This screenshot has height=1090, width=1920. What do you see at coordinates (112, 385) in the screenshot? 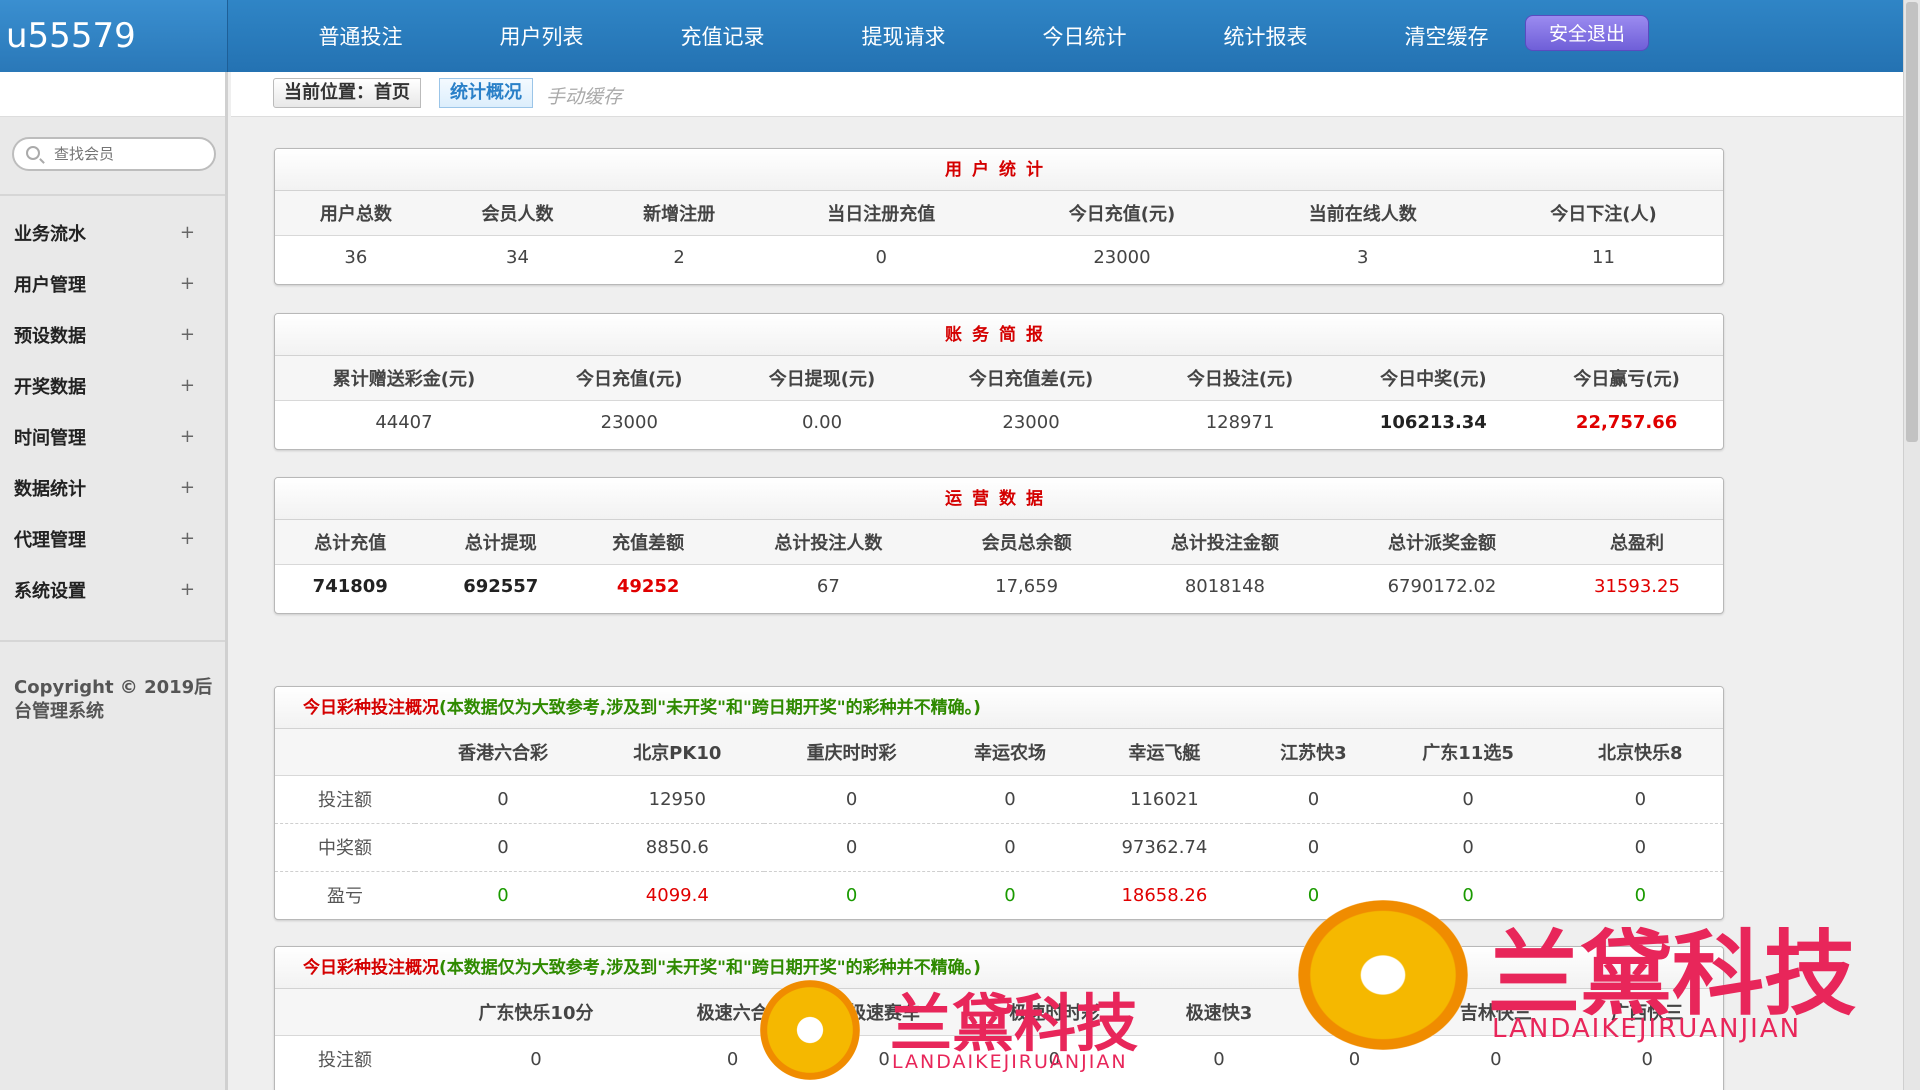
I see `sidebar-item-draw-data: 开奖数据 +` at bounding box center [112, 385].